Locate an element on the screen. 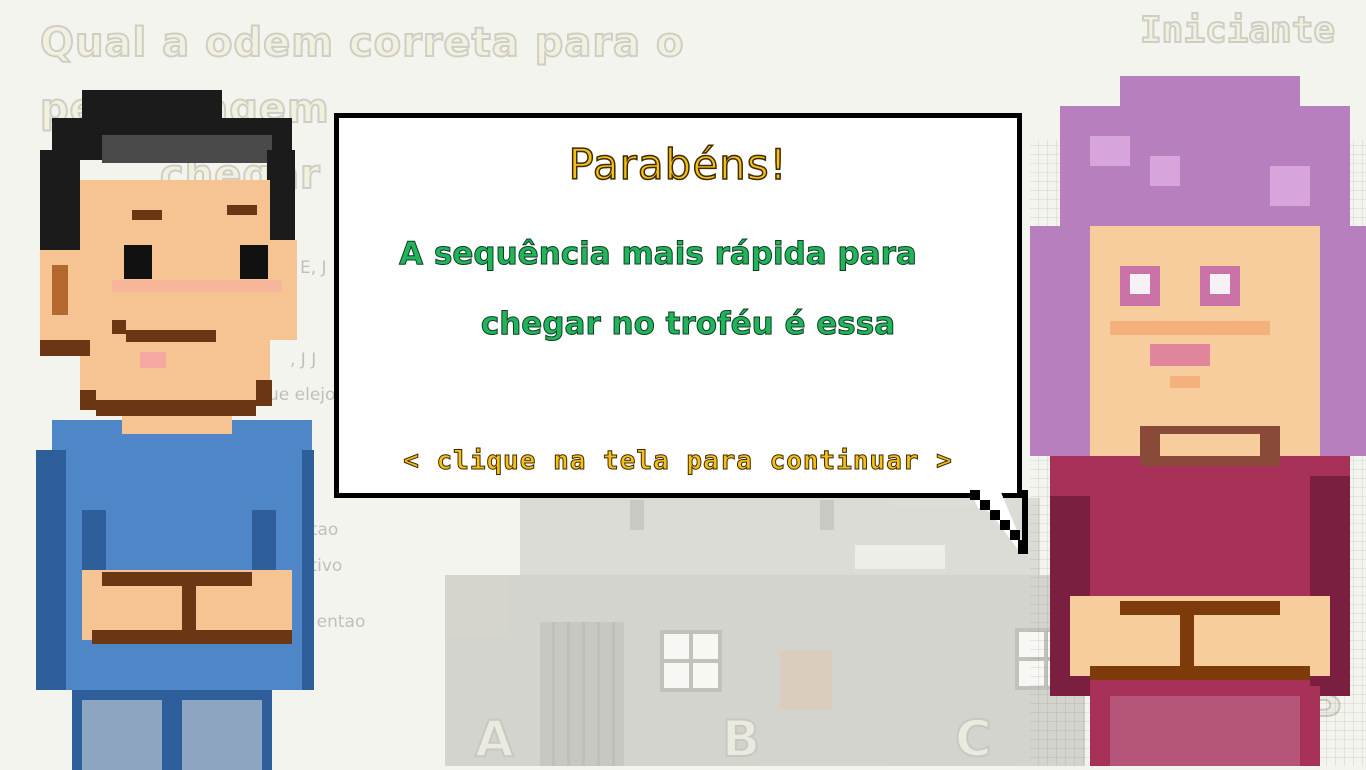 This screenshot has height=770, width=1366. door-letter: C is located at coordinates (973, 739).